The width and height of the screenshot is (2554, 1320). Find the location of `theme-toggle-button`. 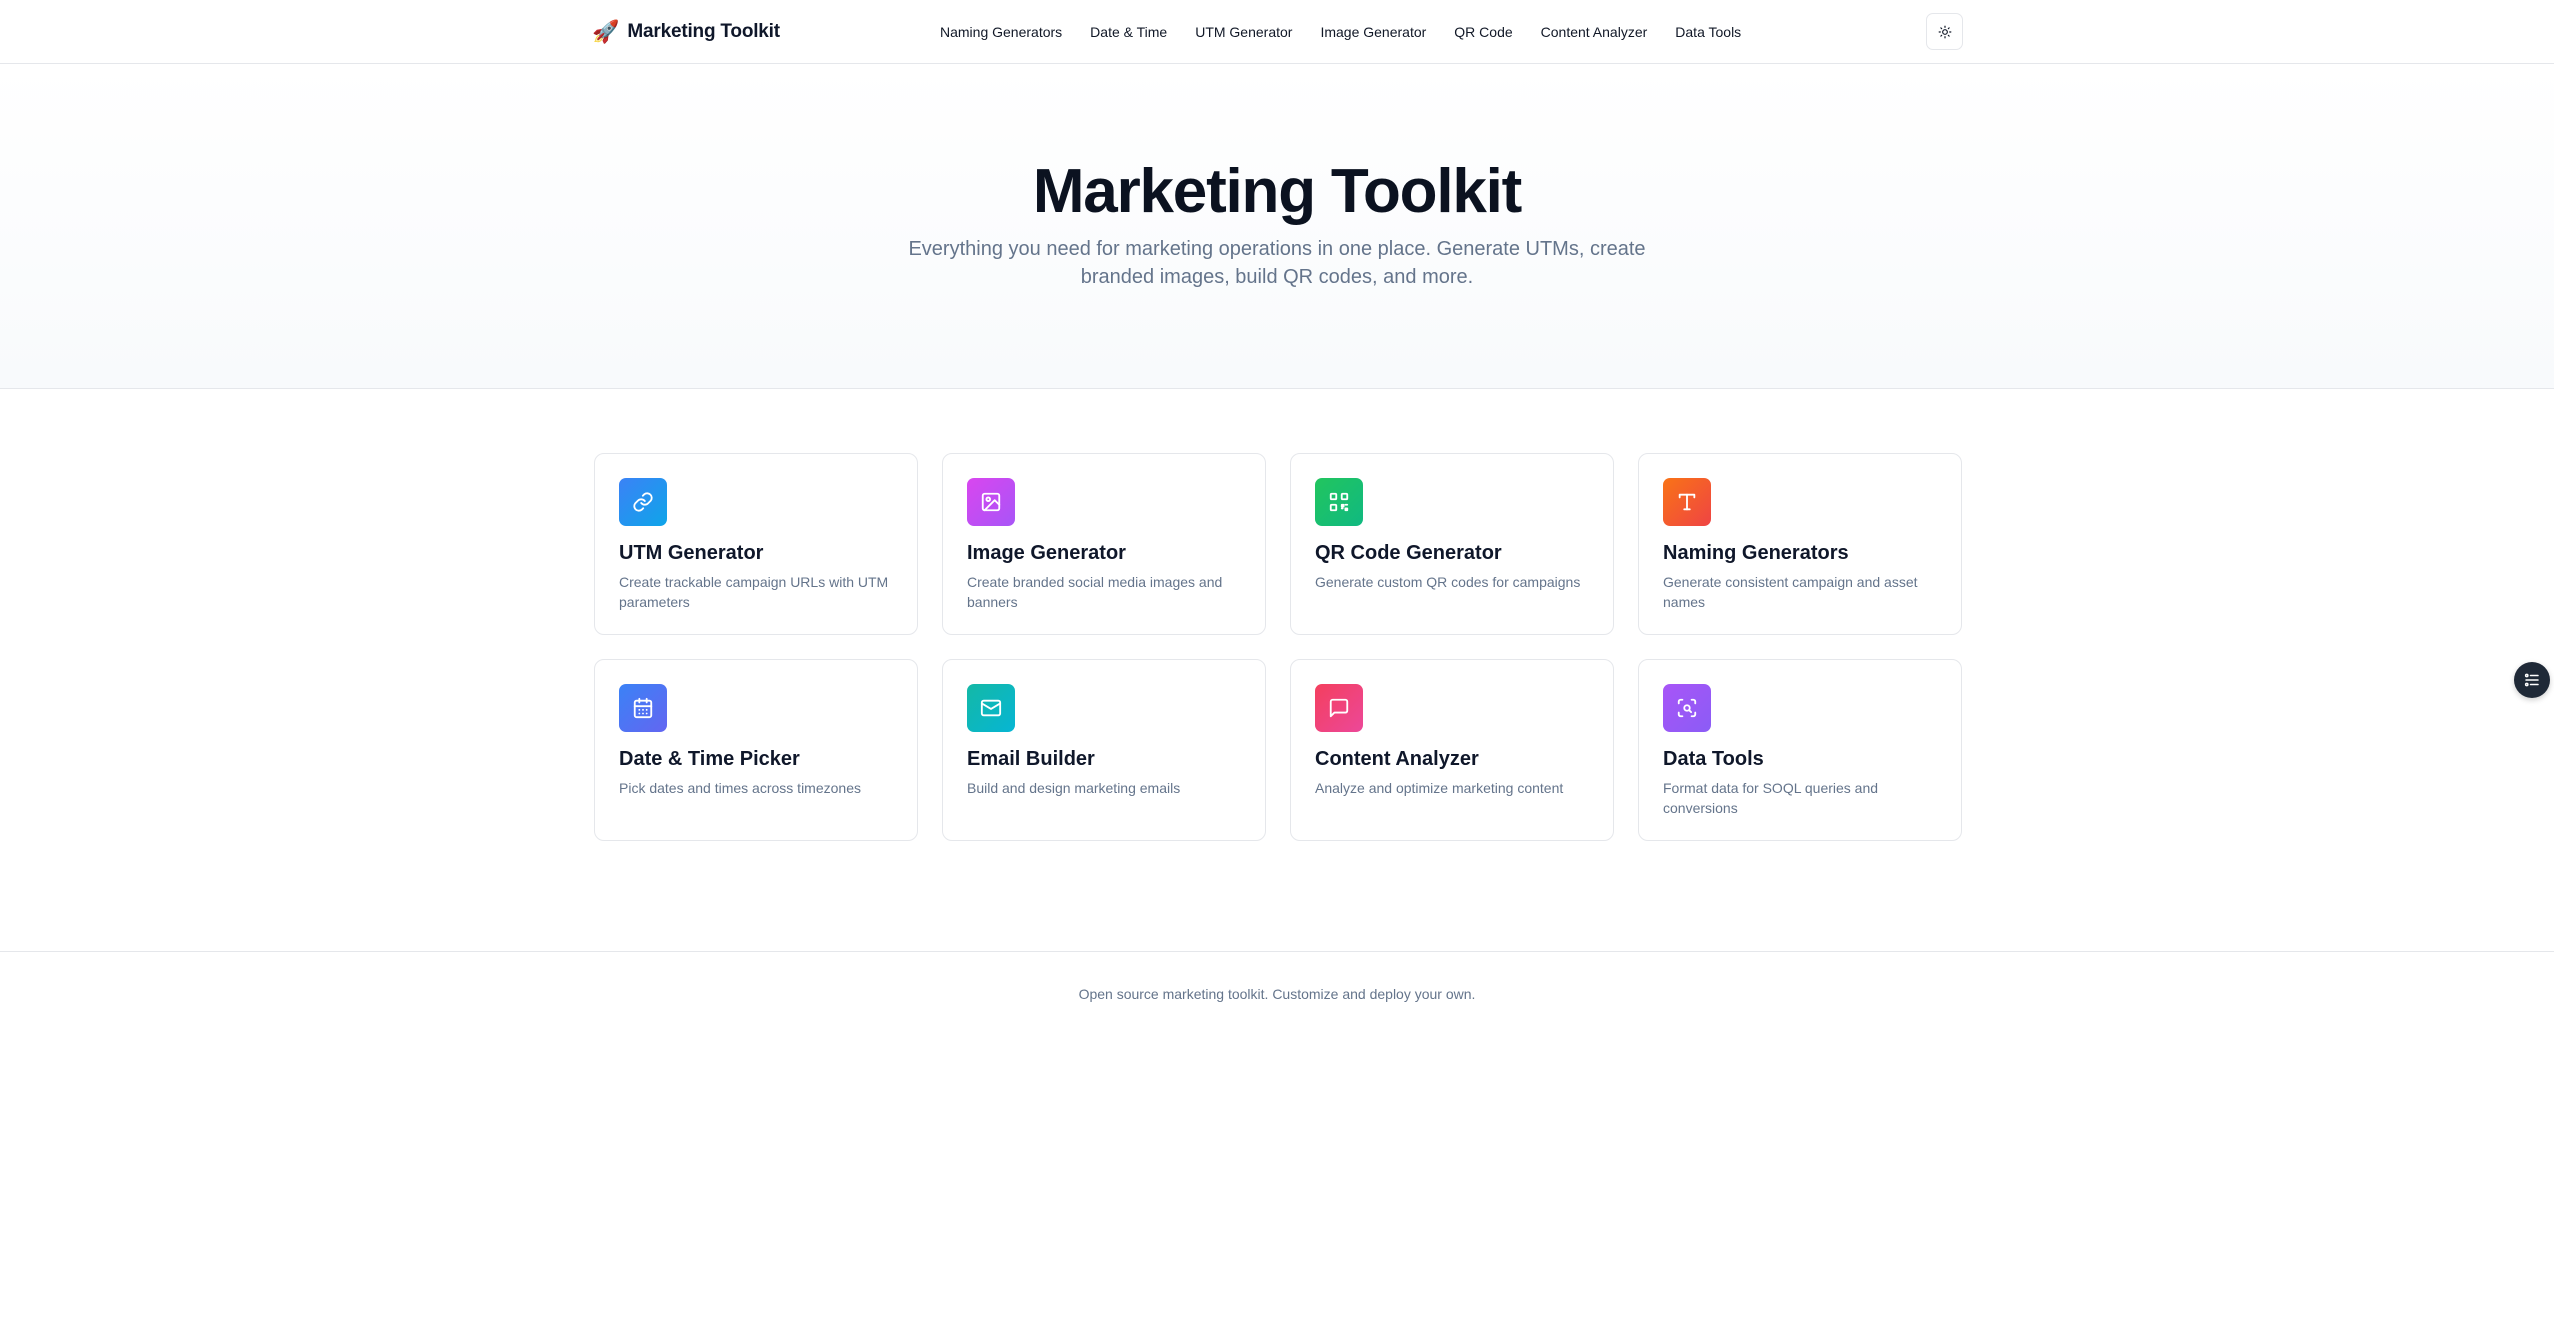

theme-toggle-button is located at coordinates (1944, 31).